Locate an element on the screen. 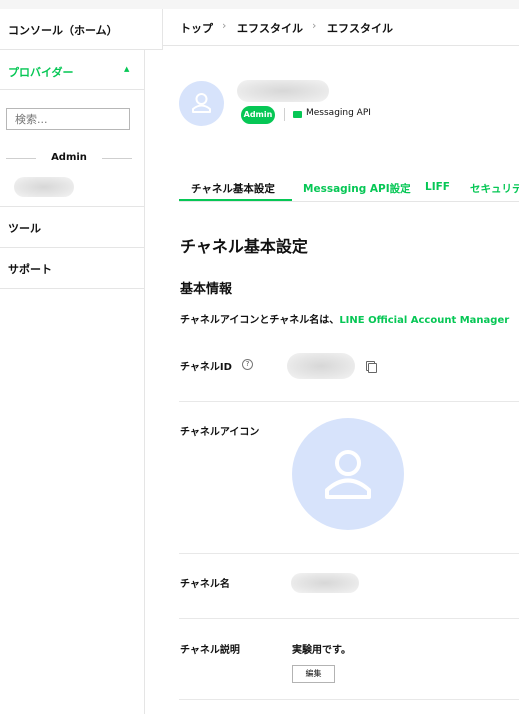 The height and width of the screenshot is (714, 519). chat-icon is located at coordinates (297, 114).